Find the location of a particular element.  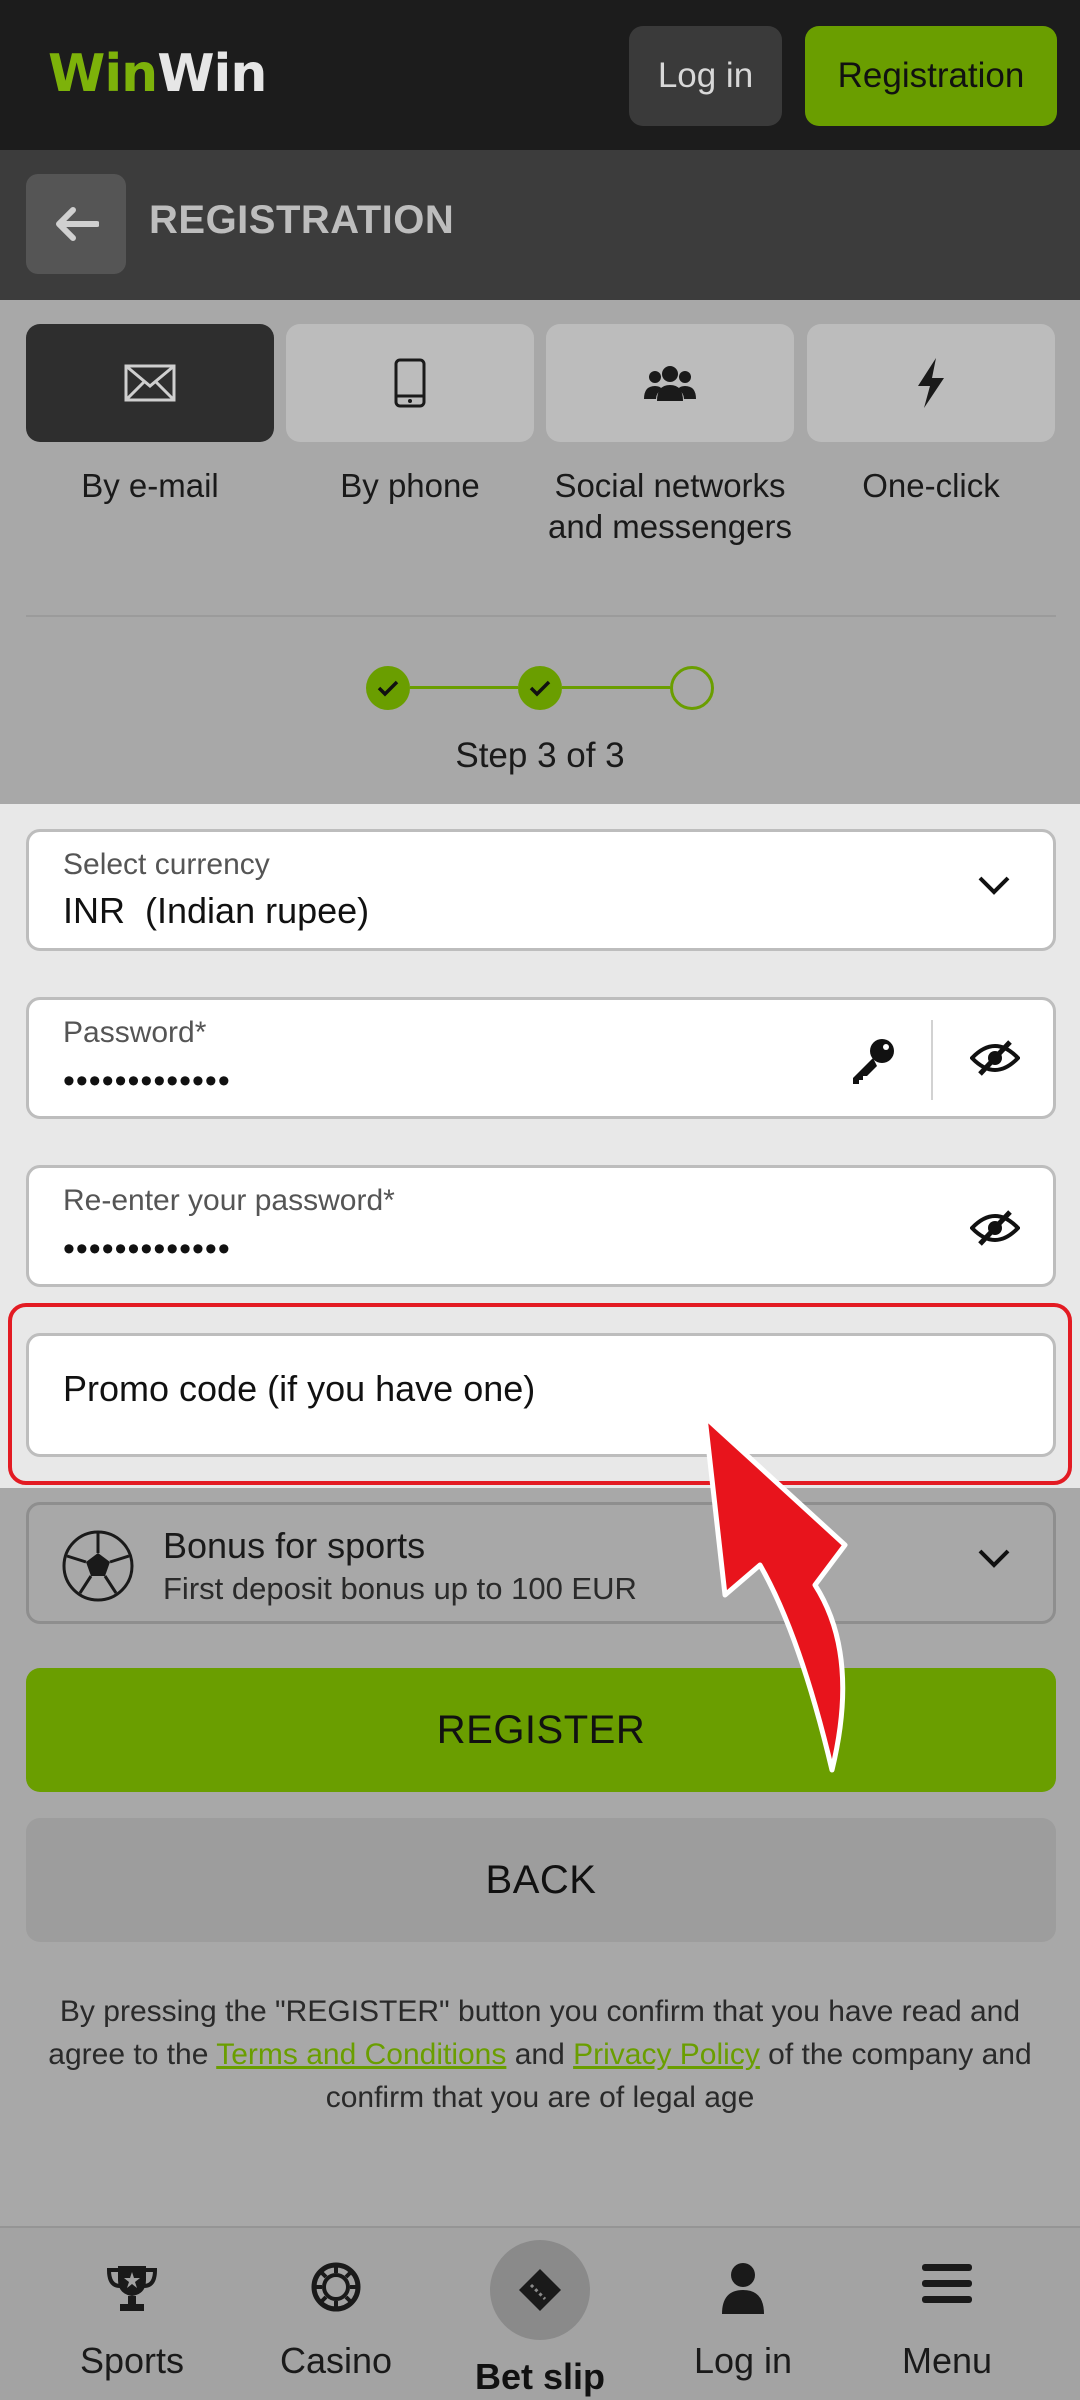

method-tab-social is located at coordinates (670, 383).